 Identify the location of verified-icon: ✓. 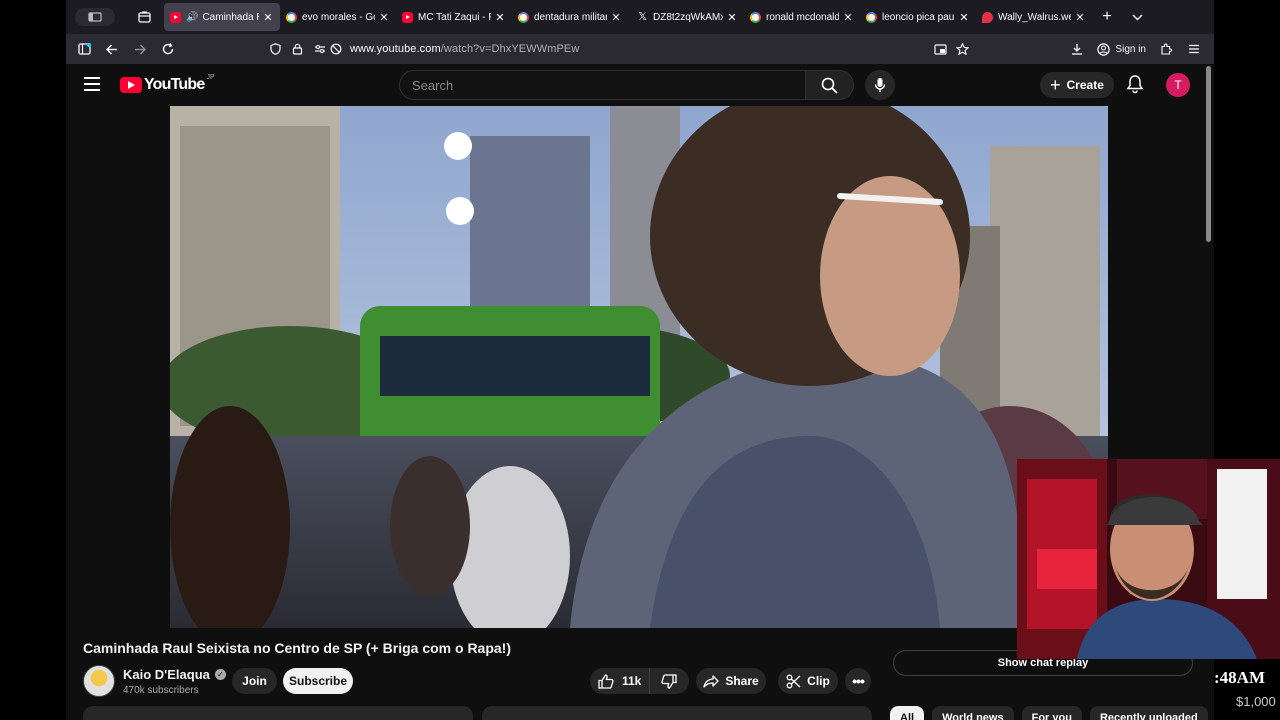
(220, 674).